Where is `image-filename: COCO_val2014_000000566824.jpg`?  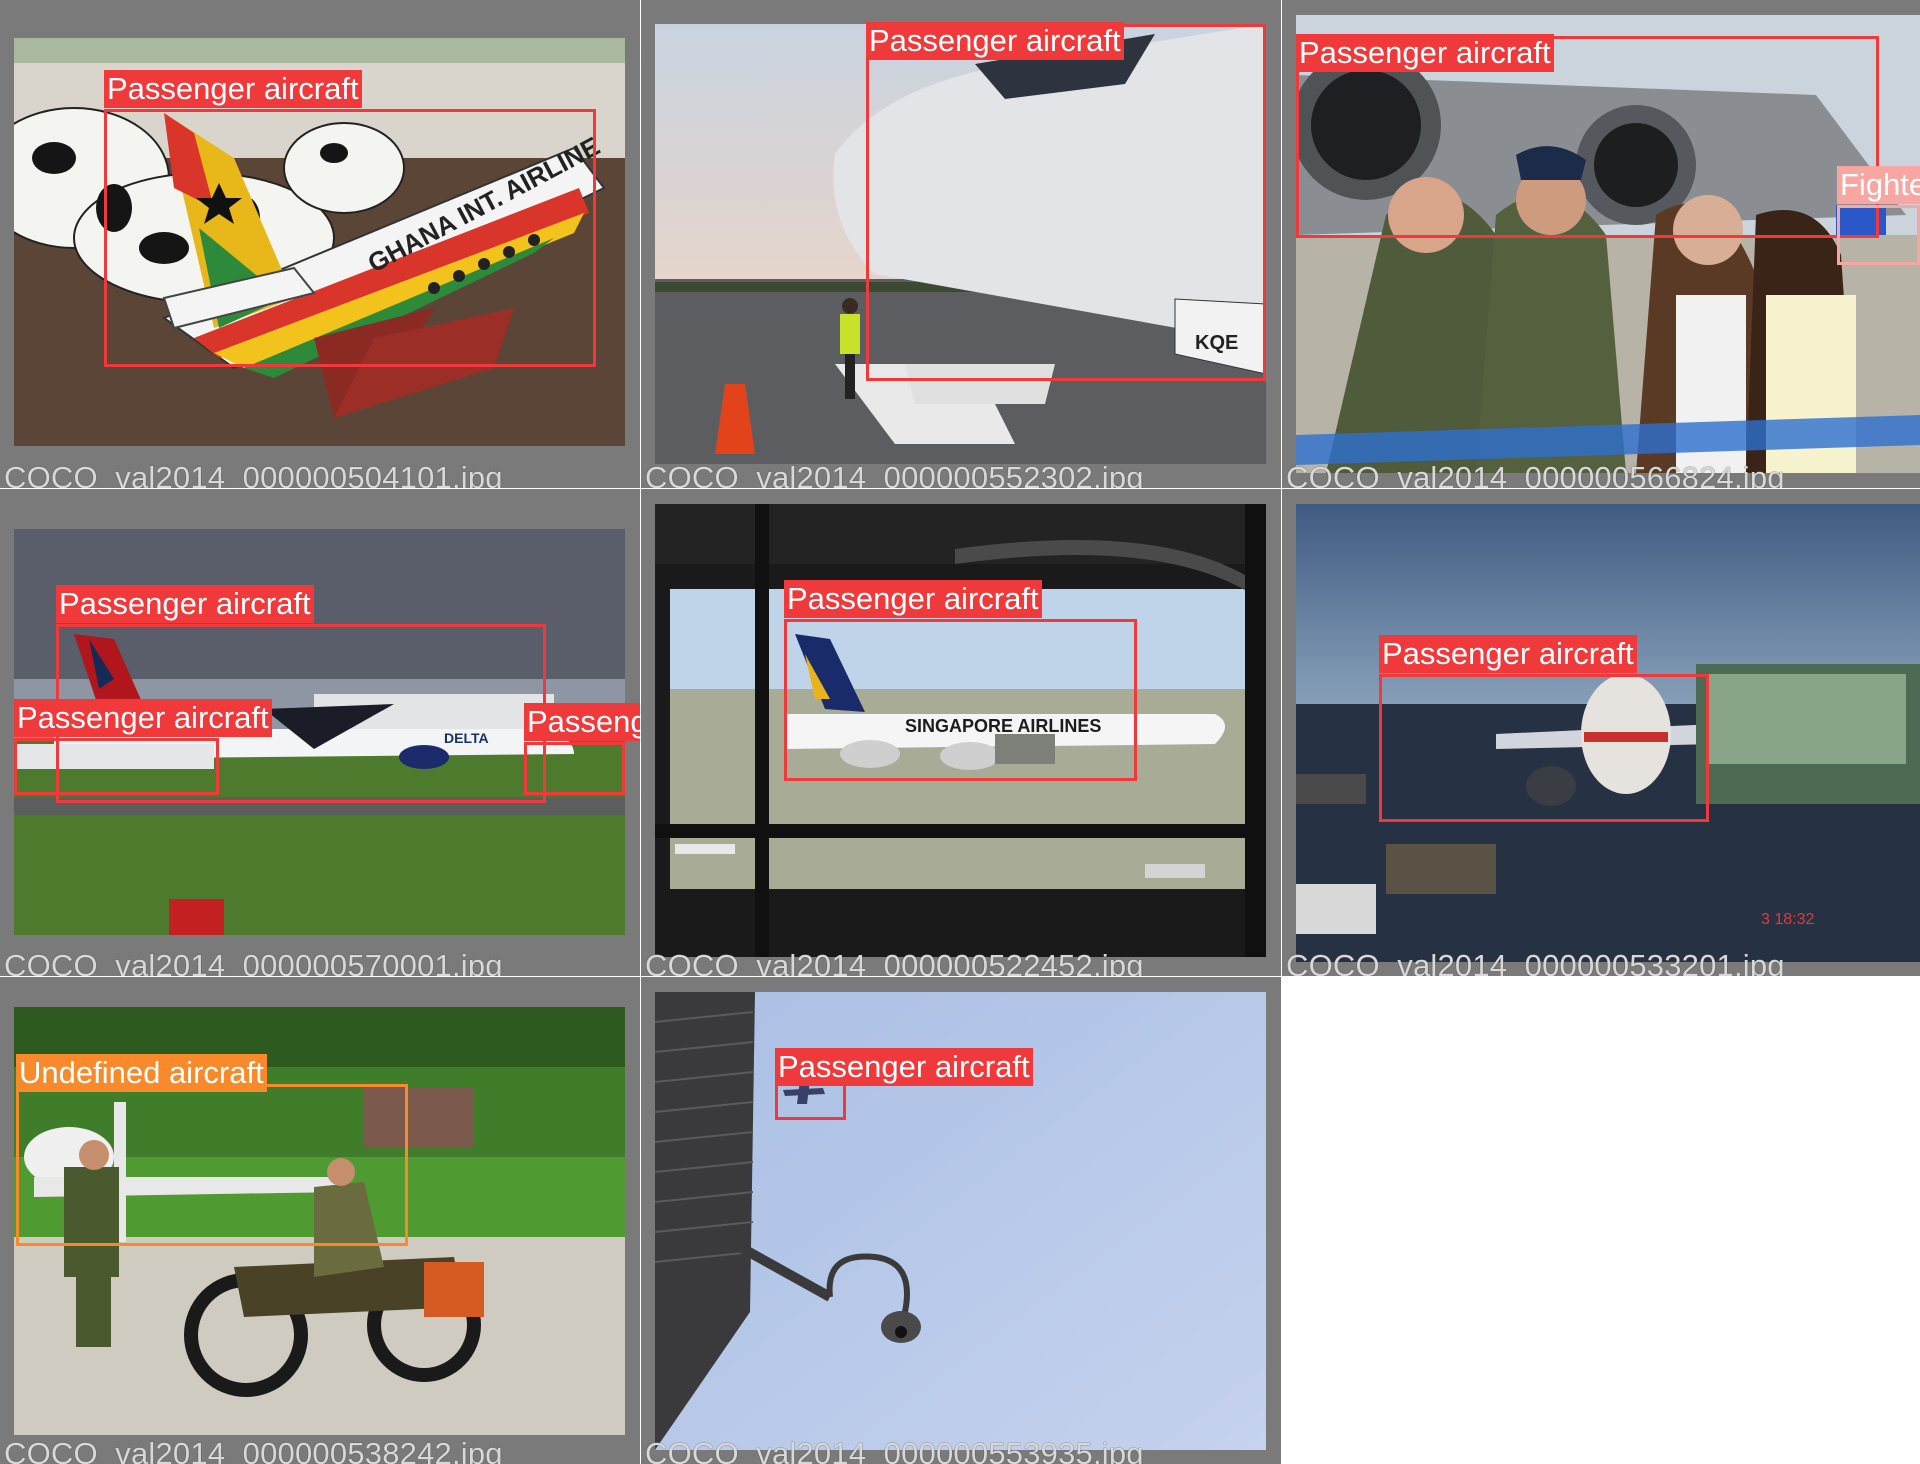 image-filename: COCO_val2014_000000566824.jpg is located at coordinates (1535, 474).